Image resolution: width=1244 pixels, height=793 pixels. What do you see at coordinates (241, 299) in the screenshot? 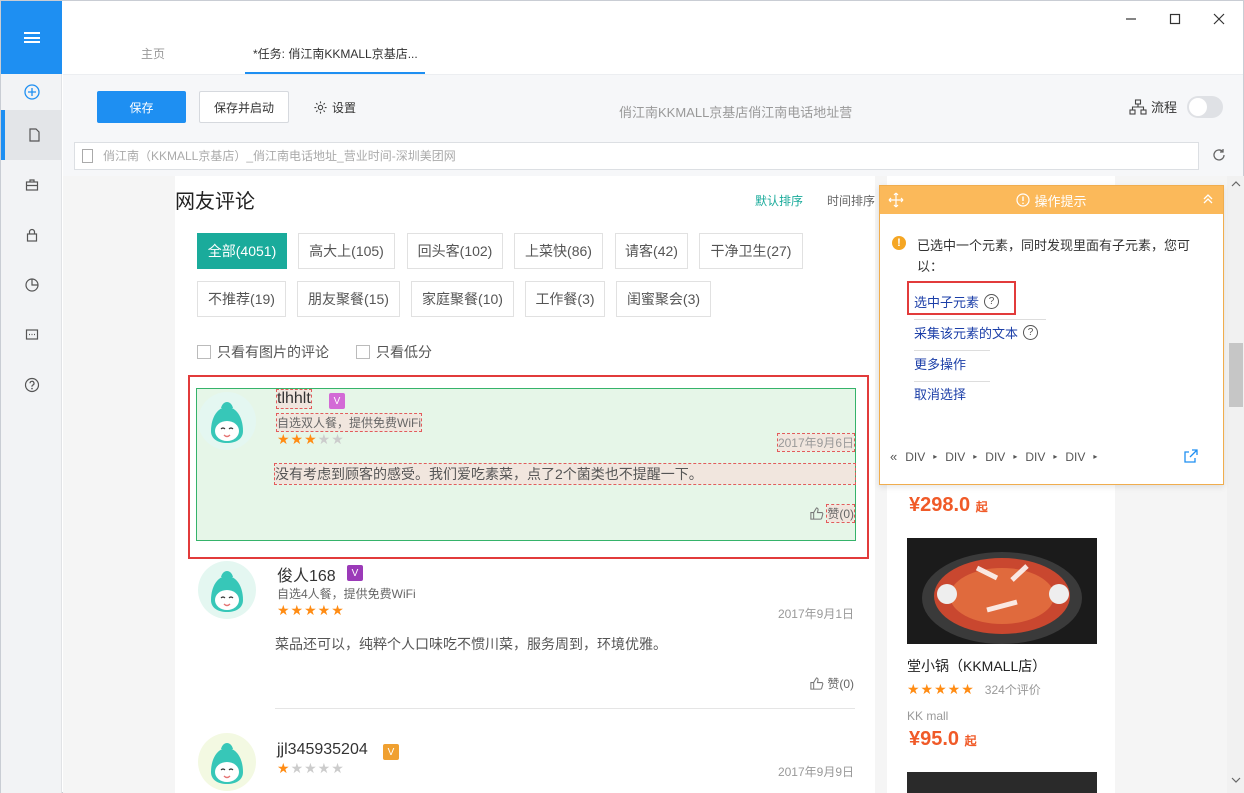
I see `tag-not-recommended: 不推荐(19)` at bounding box center [241, 299].